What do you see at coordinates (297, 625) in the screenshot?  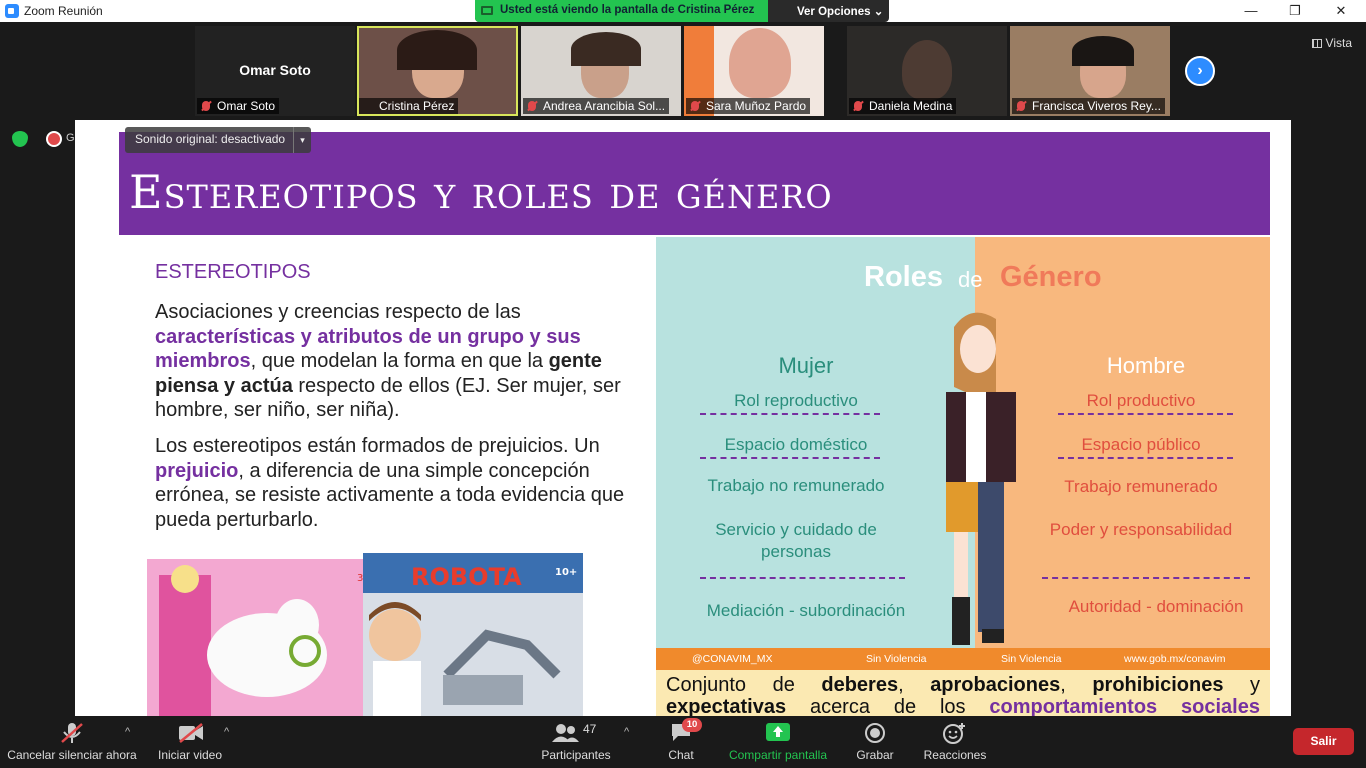 I see `horse-head` at bounding box center [297, 625].